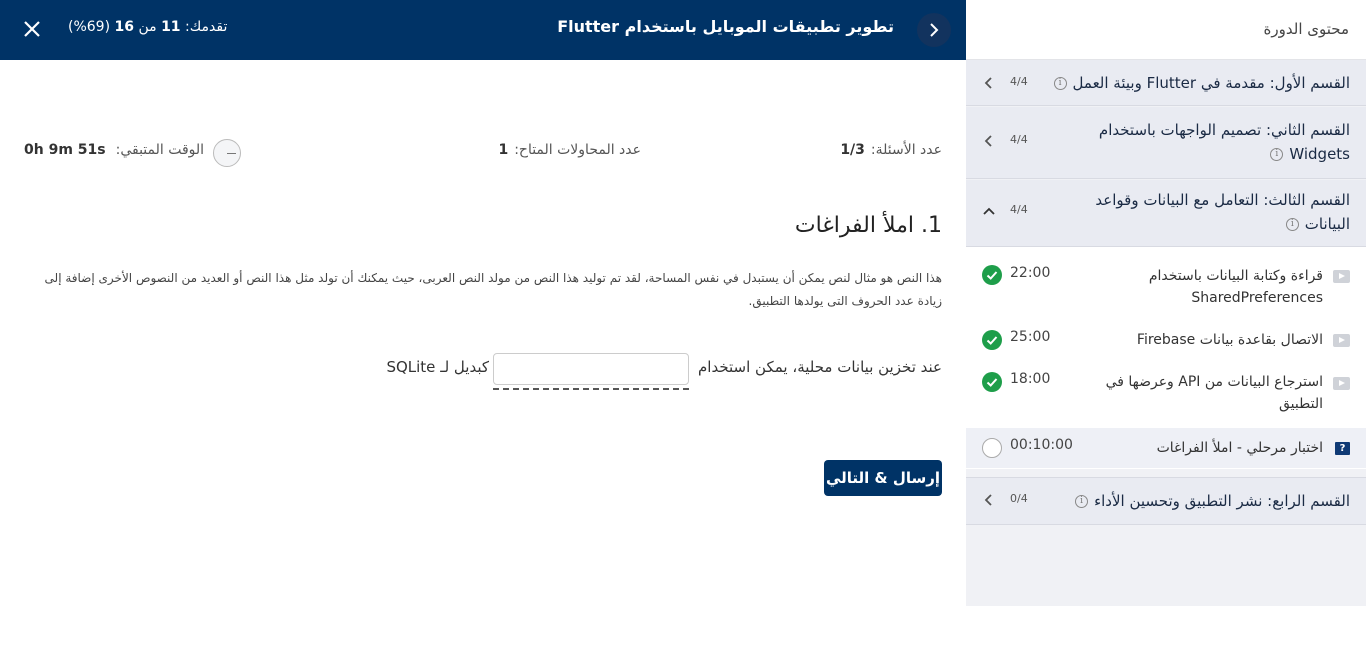 The image size is (1366, 669). What do you see at coordinates (1306, 29) in the screenshot?
I see `sidebar-title: محتوى الدورة` at bounding box center [1306, 29].